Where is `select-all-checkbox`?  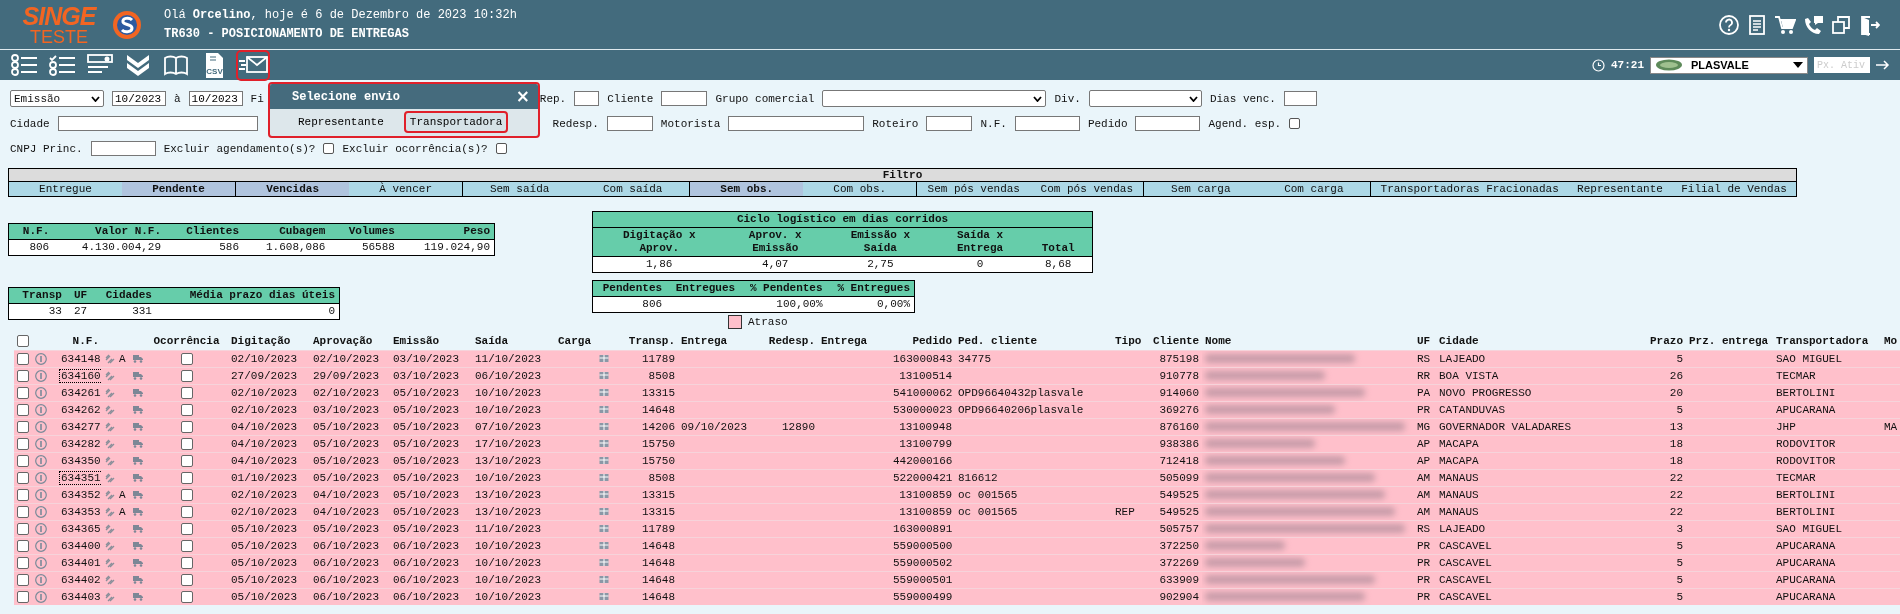
select-all-checkbox is located at coordinates (23, 341).